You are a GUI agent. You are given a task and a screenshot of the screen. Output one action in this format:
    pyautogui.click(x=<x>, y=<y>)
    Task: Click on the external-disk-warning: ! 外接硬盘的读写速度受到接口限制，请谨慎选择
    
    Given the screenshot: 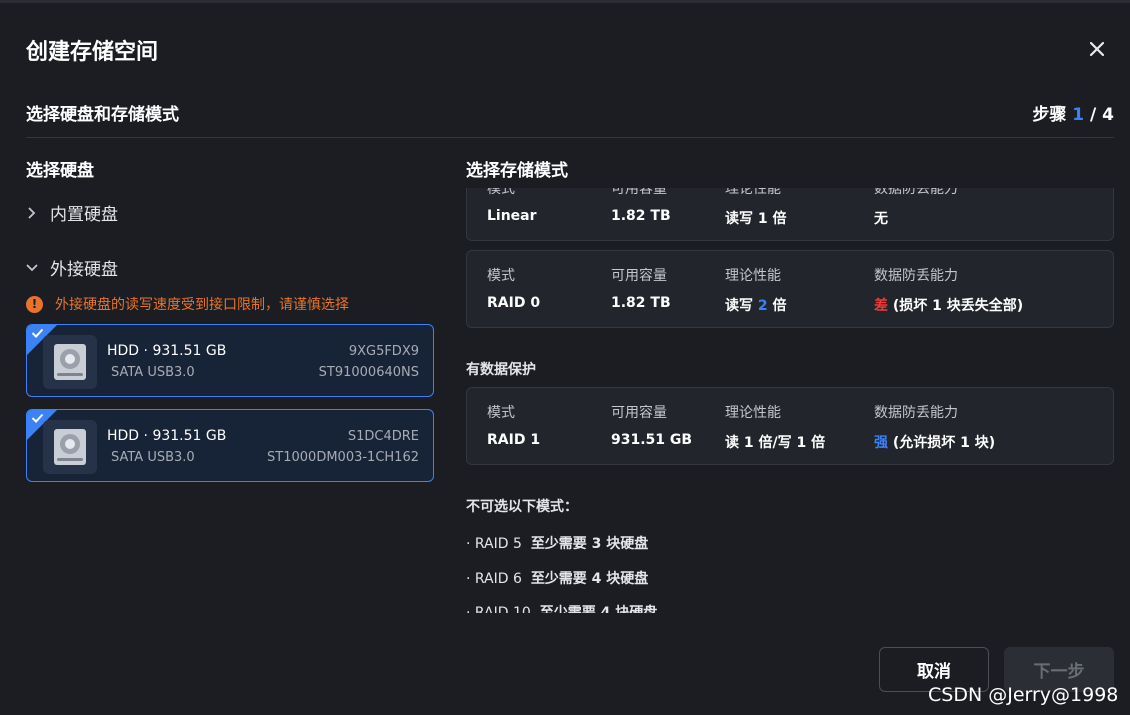 What is the action you would take?
    pyautogui.click(x=187, y=304)
    